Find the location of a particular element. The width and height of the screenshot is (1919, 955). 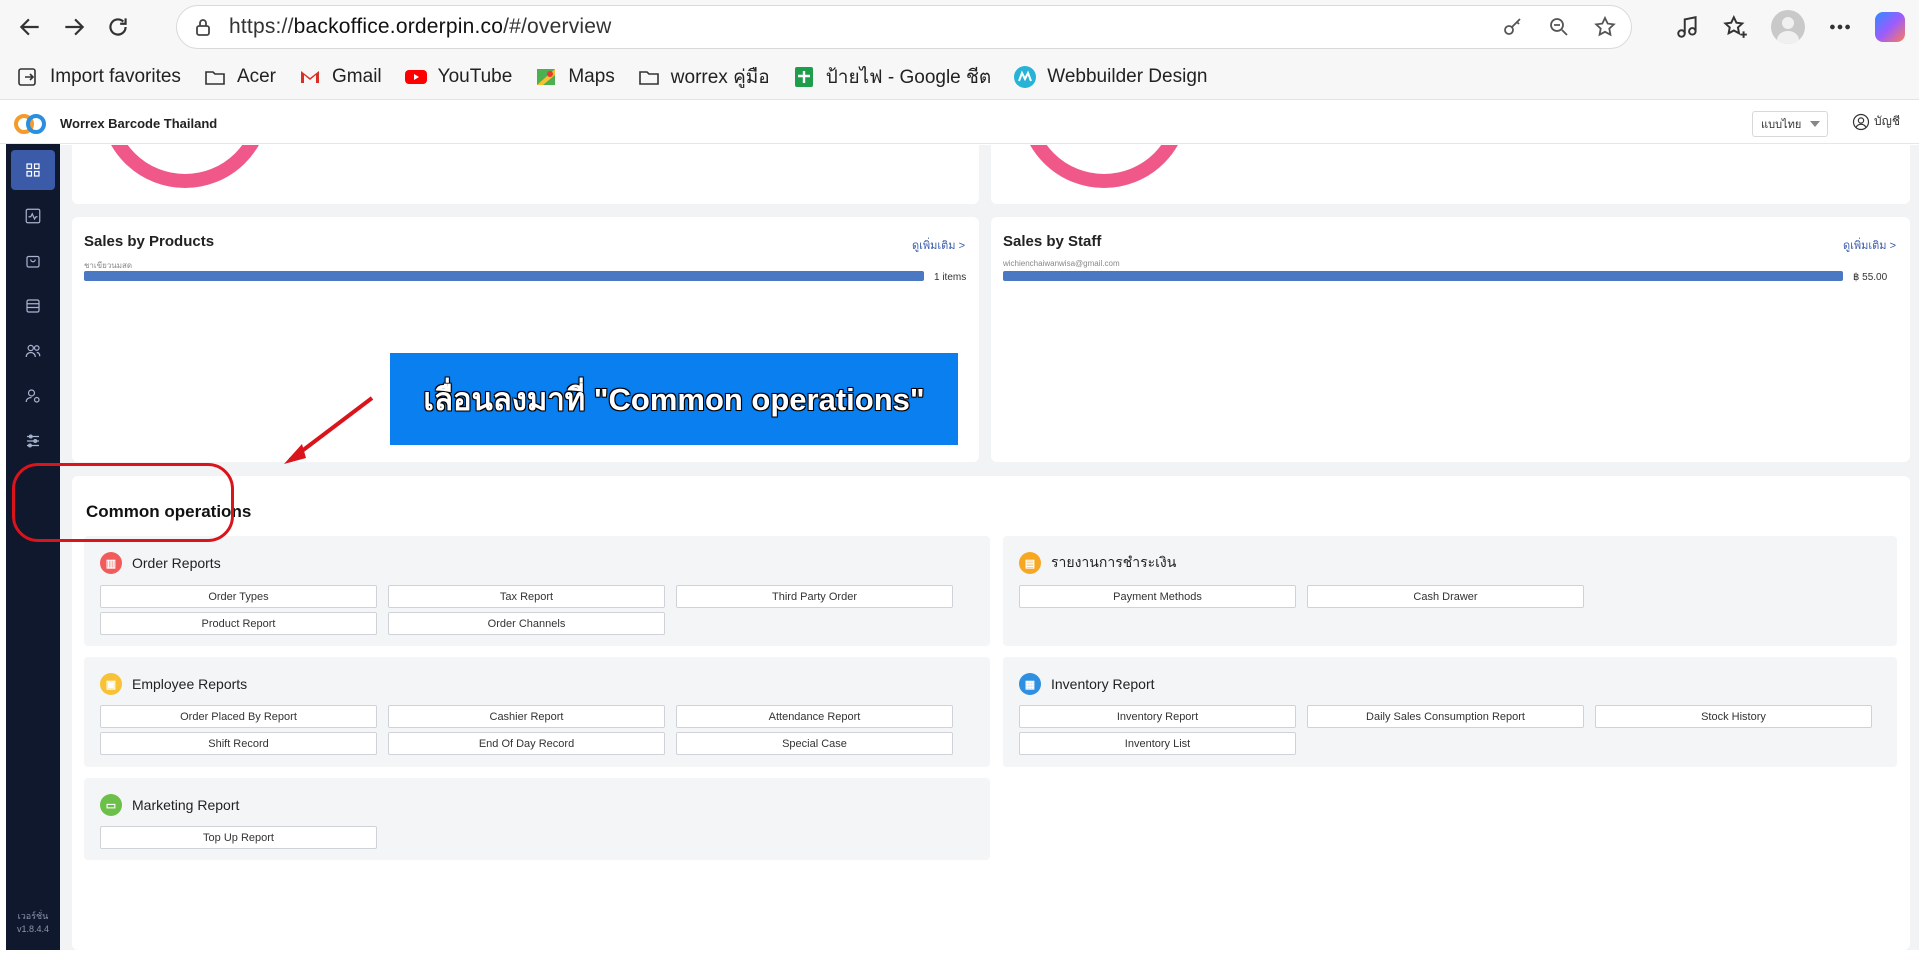

activity-icon is located at coordinates (33, 216).